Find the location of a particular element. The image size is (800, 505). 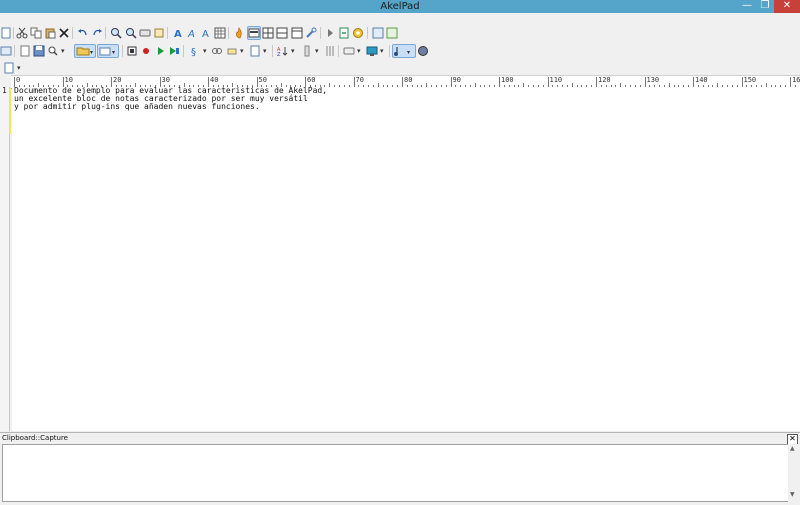

sort-icon: AZ is located at coordinates (283, 51).